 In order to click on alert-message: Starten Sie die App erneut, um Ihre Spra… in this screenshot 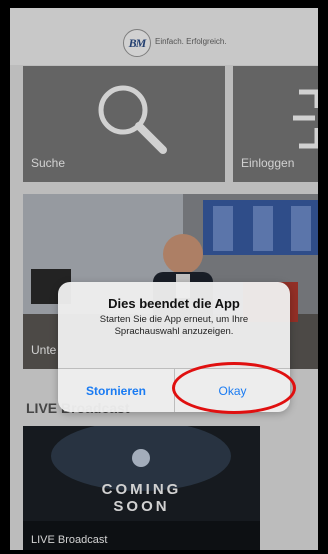, I will do `click(174, 325)`.